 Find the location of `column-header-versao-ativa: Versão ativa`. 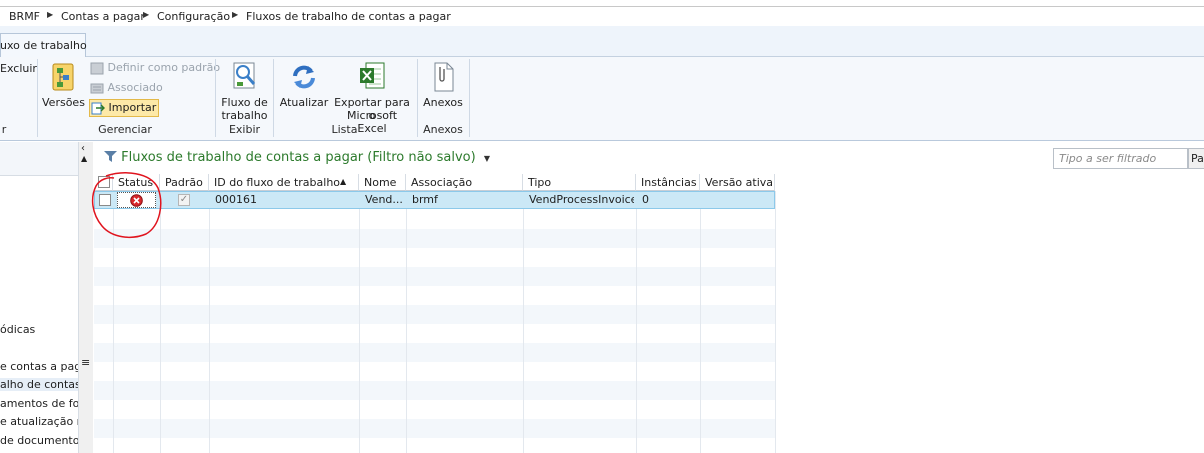

column-header-versao-ativa: Versão ativa is located at coordinates (737, 182).